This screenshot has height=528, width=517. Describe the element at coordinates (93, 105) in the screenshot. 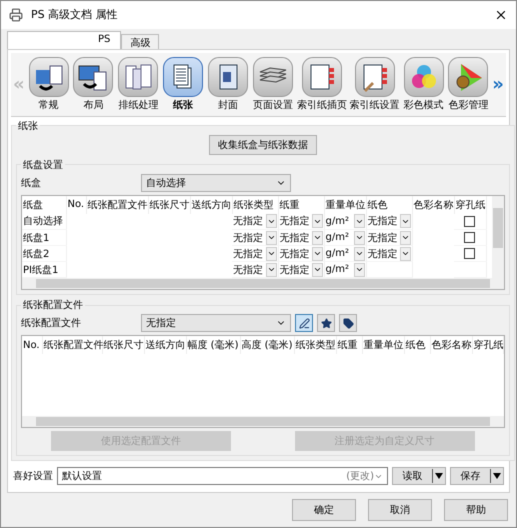

I see `toolbar-label: 布局` at that location.